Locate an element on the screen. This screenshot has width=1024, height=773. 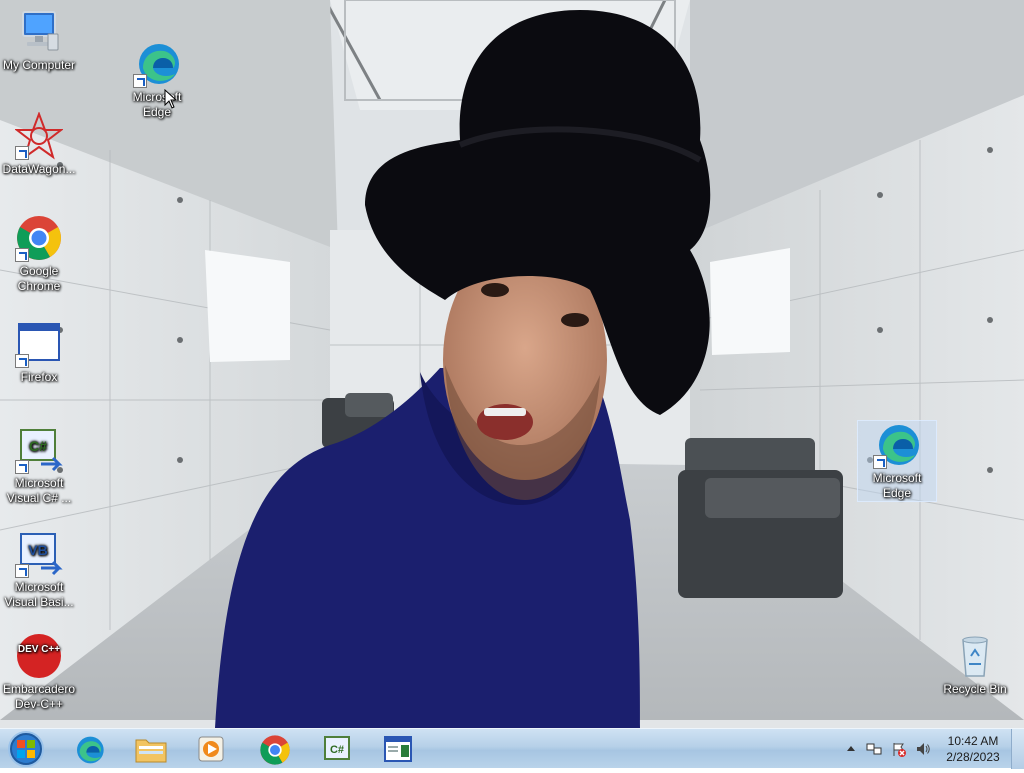
desktop-icon-label: My Computer is located at coordinates (39, 65).